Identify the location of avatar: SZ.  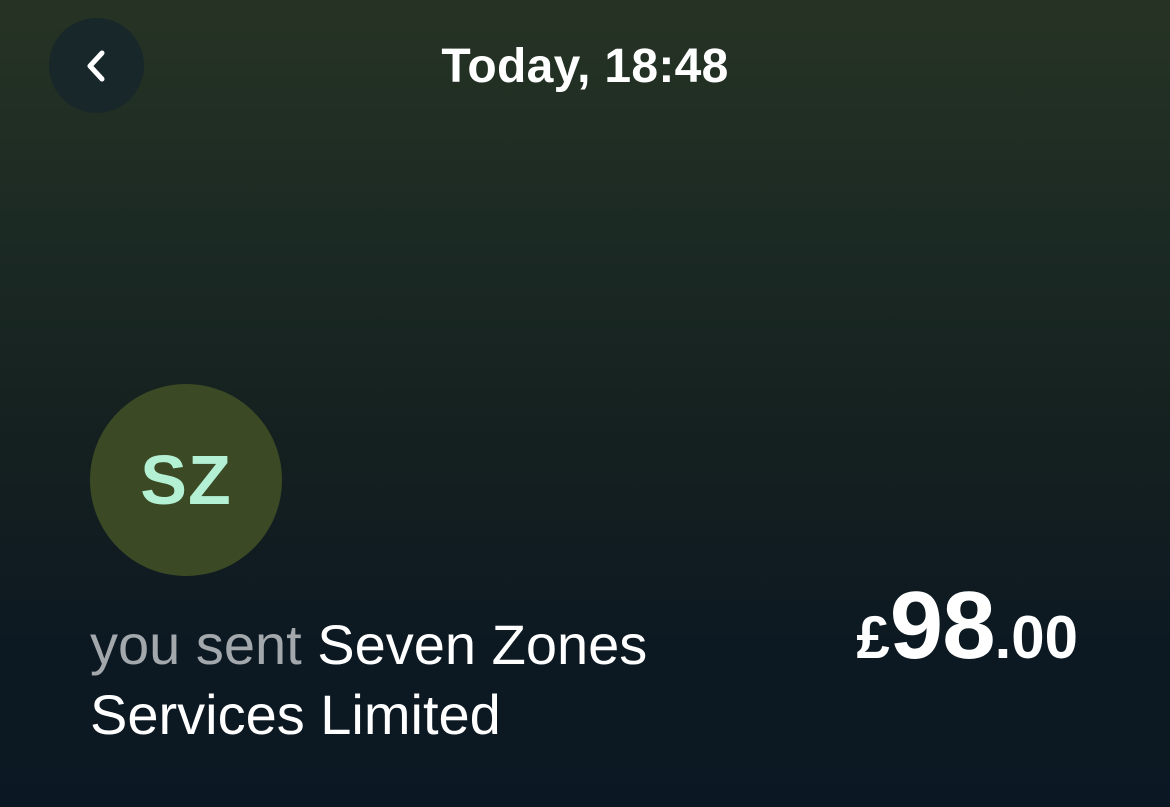
(186, 480).